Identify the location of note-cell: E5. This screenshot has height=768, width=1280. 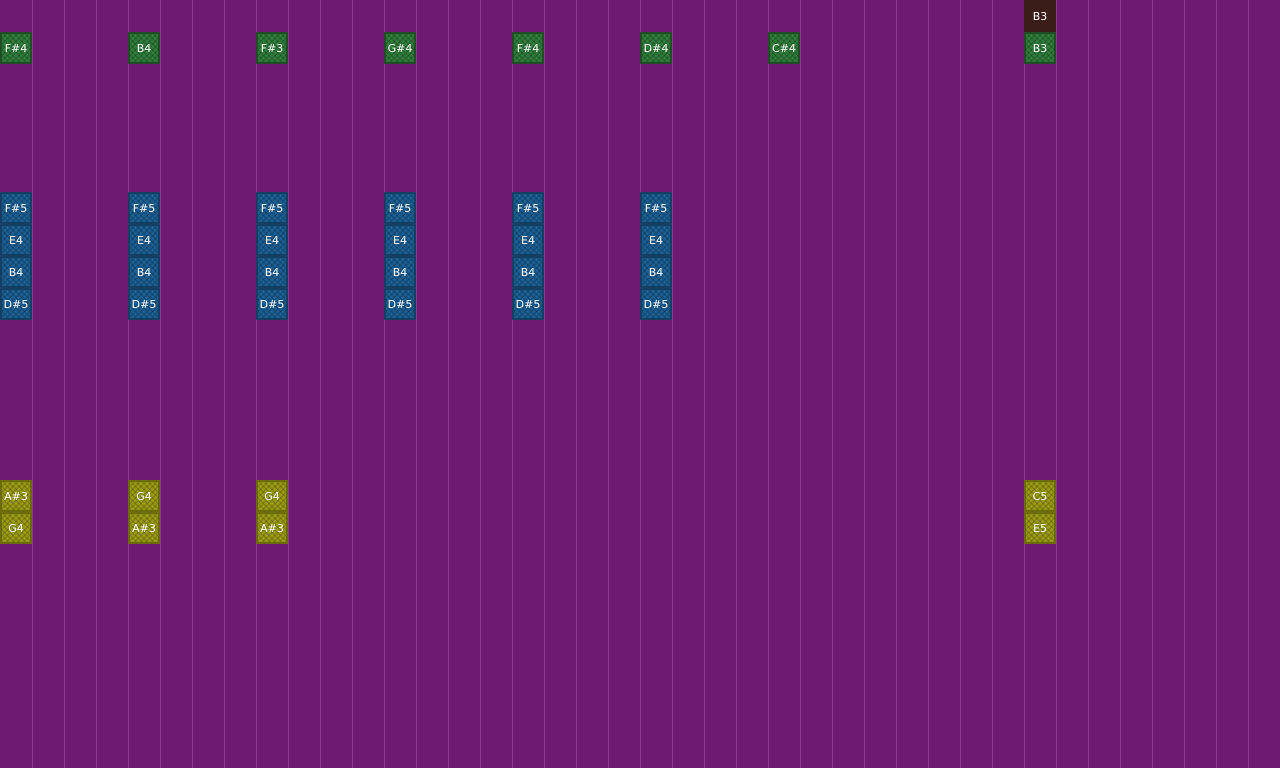
(1040, 528).